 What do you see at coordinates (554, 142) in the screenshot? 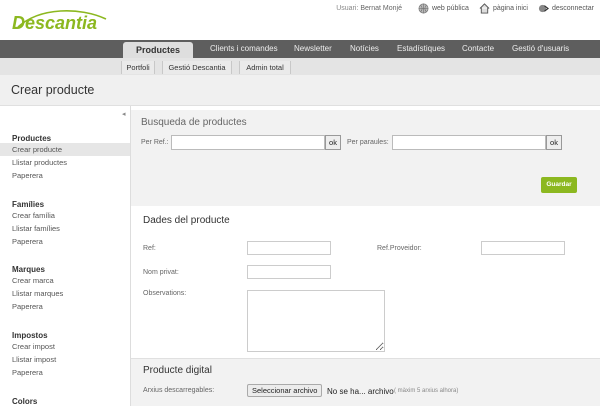
I see `words-search-ok-button: ok` at bounding box center [554, 142].